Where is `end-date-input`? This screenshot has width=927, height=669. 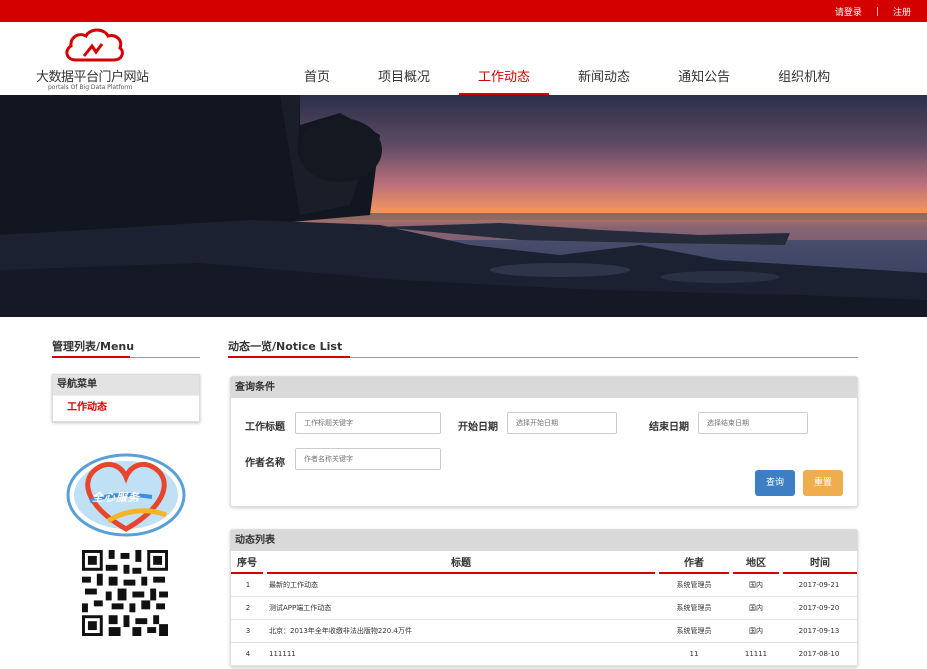 end-date-input is located at coordinates (753, 423).